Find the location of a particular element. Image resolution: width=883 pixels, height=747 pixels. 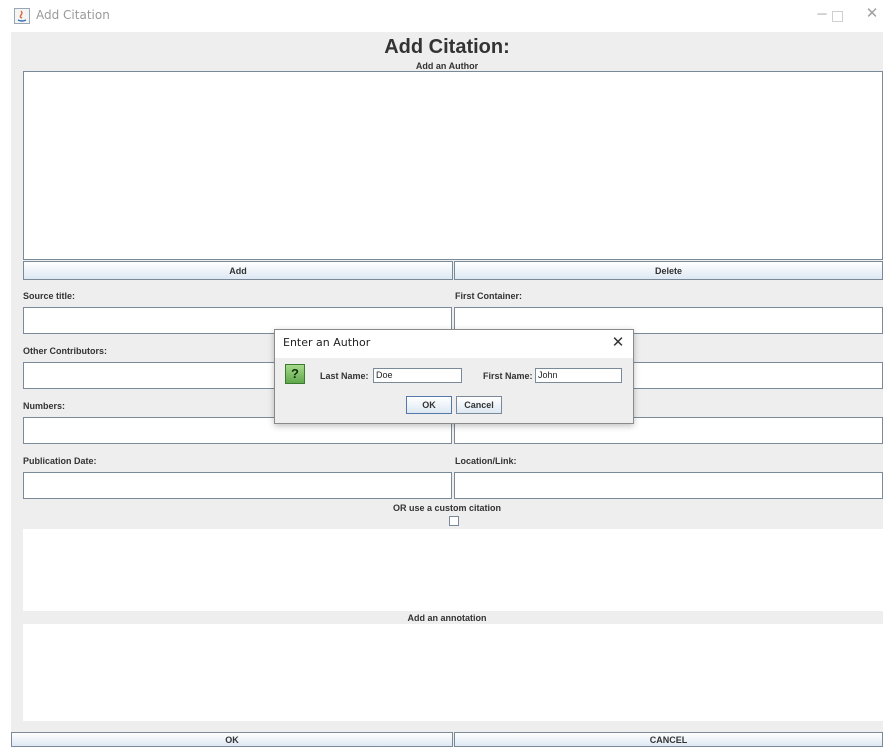

window-titlebar is located at coordinates (441, 16).